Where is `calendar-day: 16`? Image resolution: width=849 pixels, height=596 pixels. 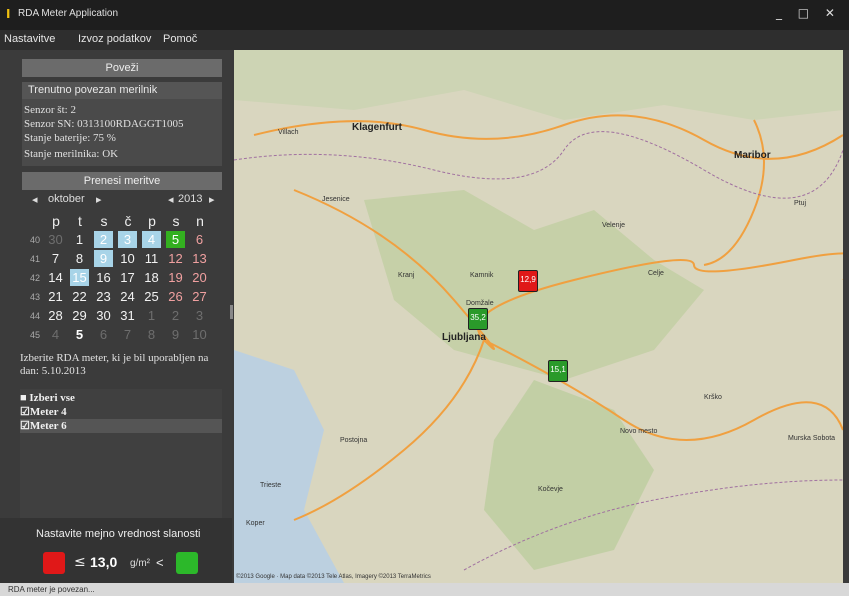
calendar-day: 16 is located at coordinates (103, 277).